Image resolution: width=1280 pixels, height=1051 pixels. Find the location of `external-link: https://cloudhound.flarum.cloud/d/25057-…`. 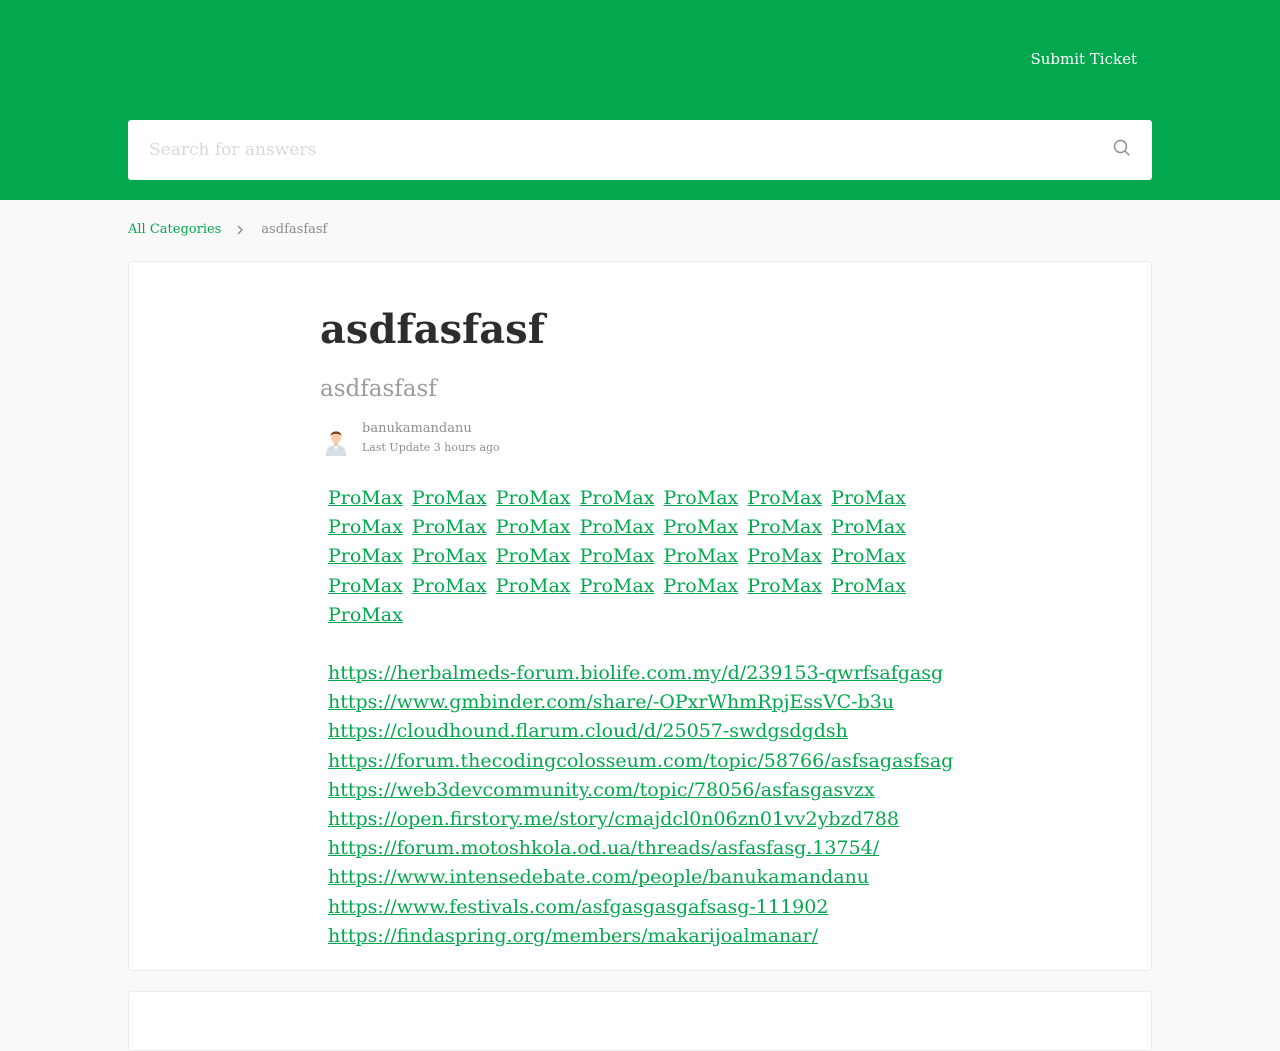

external-link: https://cloudhound.flarum.cloud/d/25057-… is located at coordinates (648, 731).